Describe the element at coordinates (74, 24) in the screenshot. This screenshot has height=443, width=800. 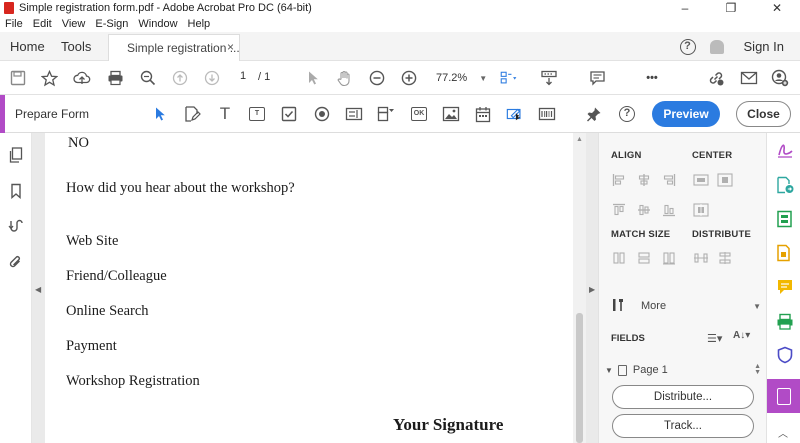
I see `menu-view: View` at that location.